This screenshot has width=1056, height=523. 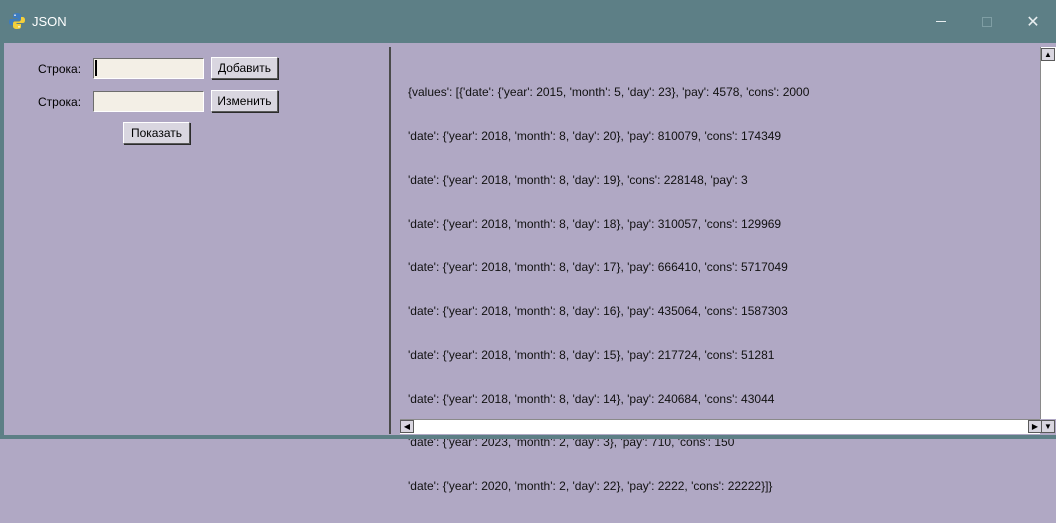 What do you see at coordinates (390, 240) in the screenshot?
I see `pane-divider` at bounding box center [390, 240].